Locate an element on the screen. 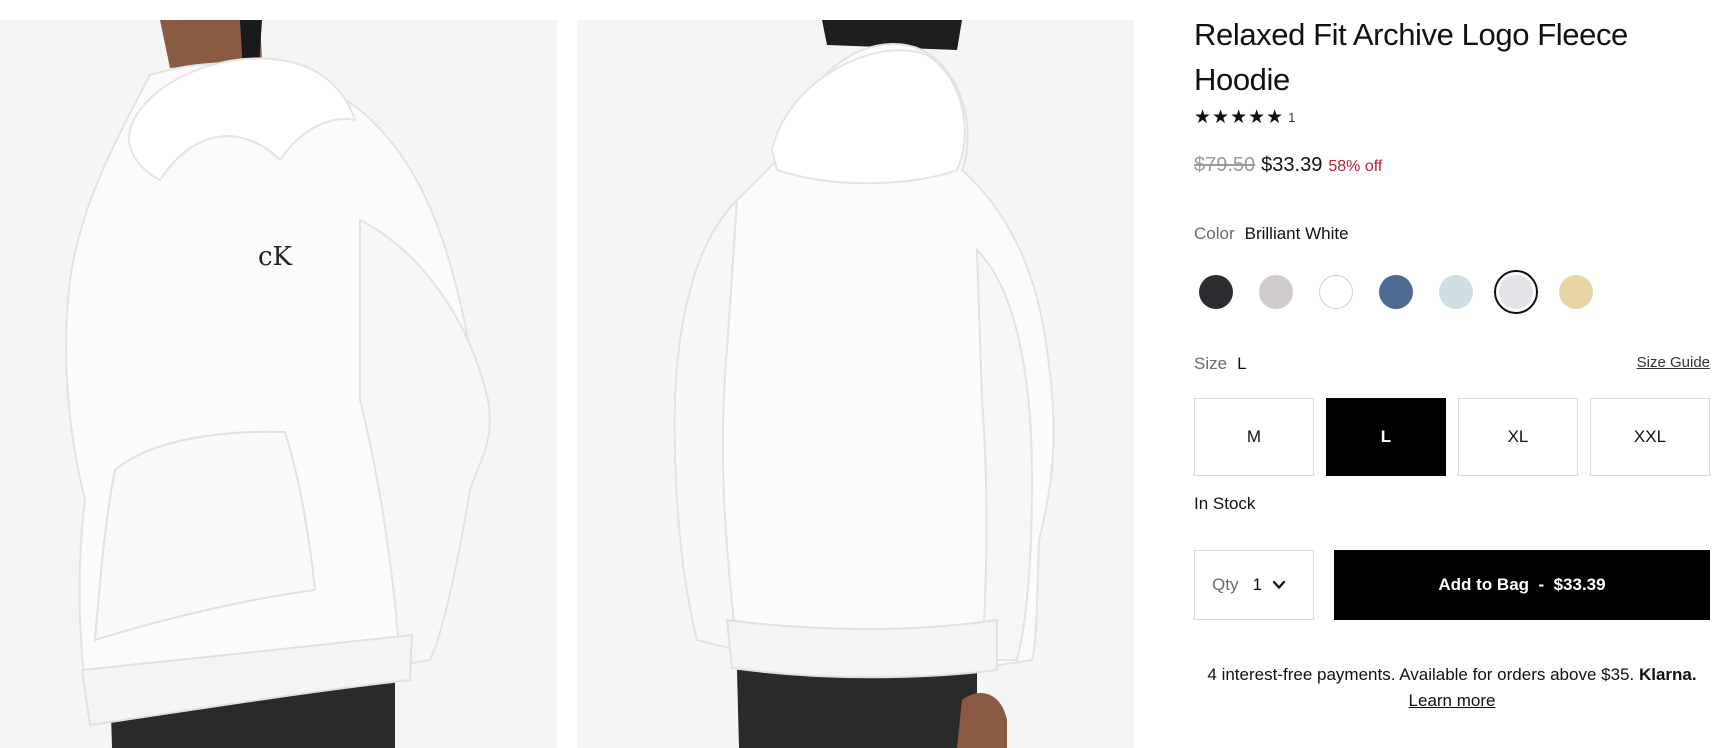  review-count: 1 is located at coordinates (1292, 117).